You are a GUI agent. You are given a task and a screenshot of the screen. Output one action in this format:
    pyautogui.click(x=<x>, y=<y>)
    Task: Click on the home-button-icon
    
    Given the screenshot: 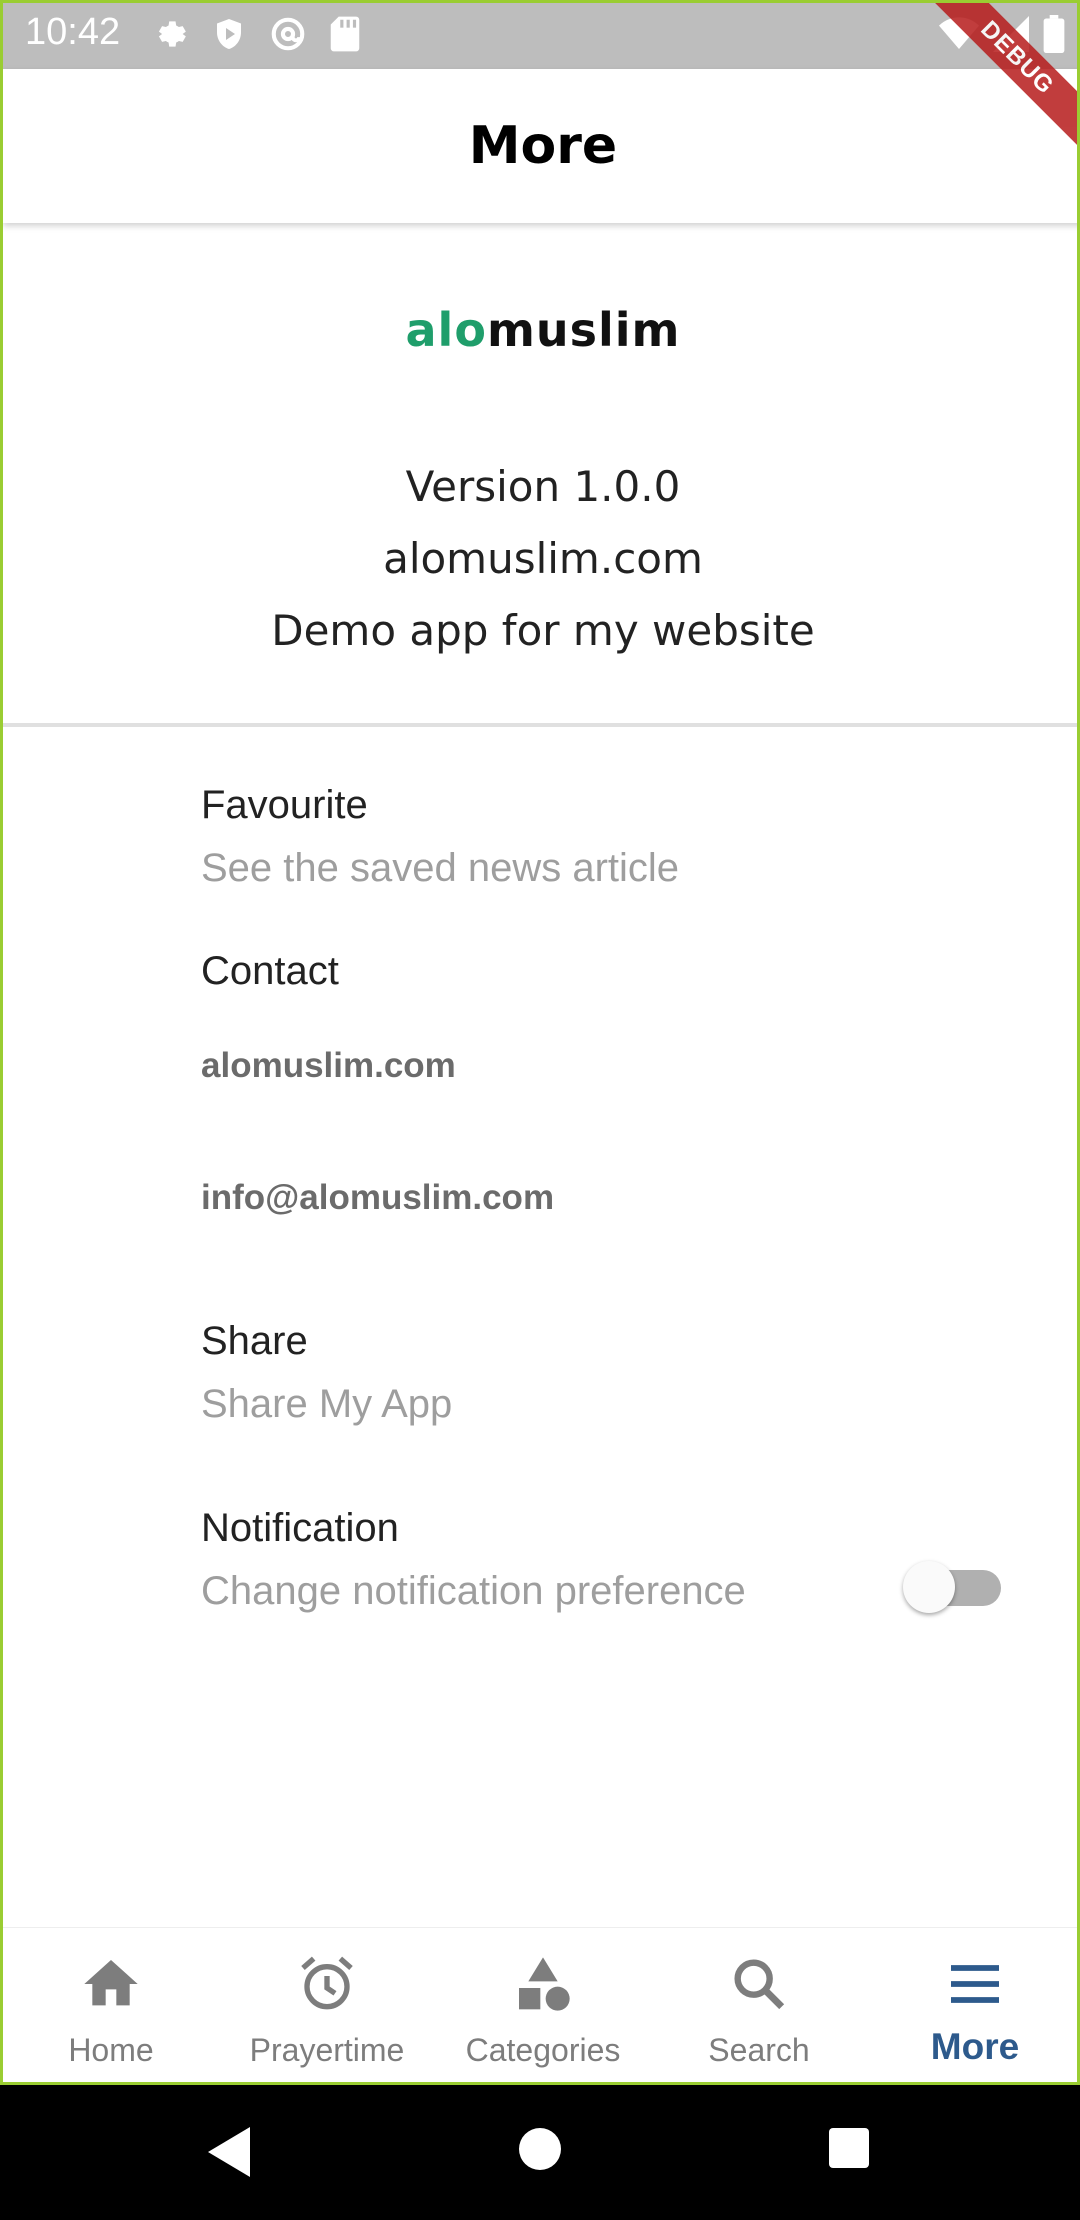 What is the action you would take?
    pyautogui.click(x=540, y=2149)
    